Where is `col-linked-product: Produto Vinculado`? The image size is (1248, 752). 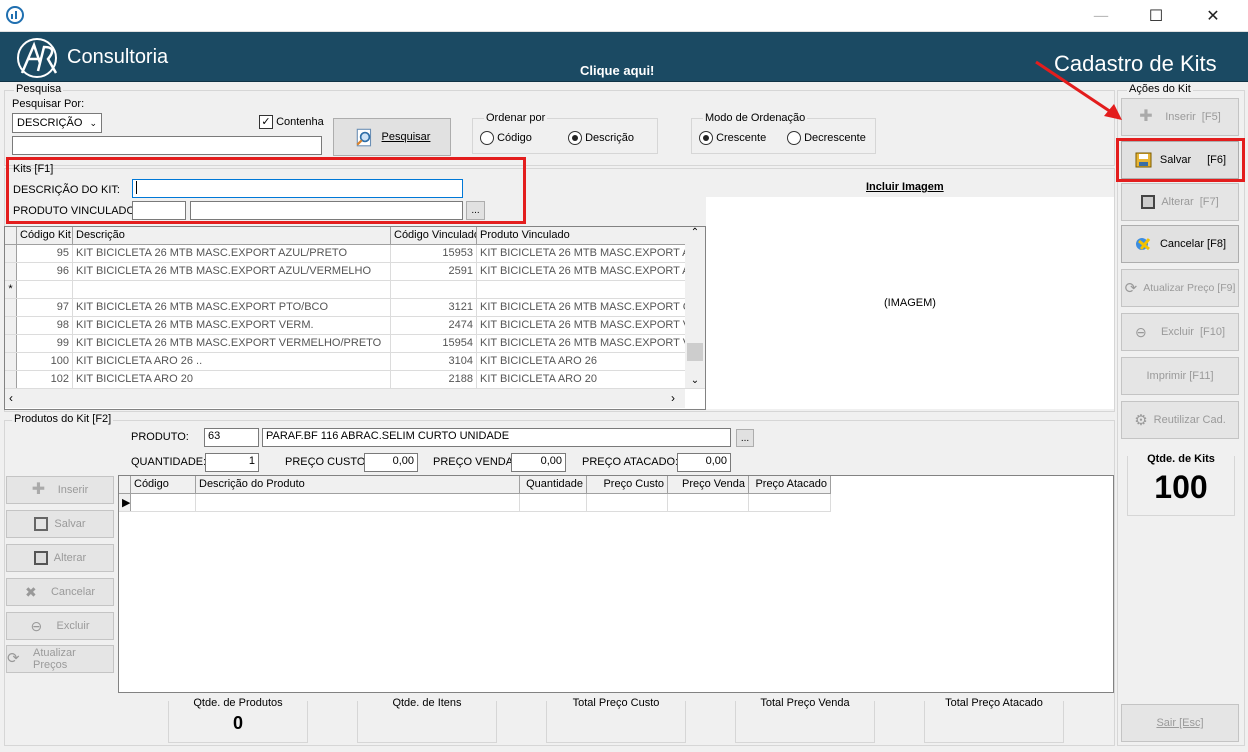
col-linked-product: Produto Vinculado is located at coordinates (582, 235).